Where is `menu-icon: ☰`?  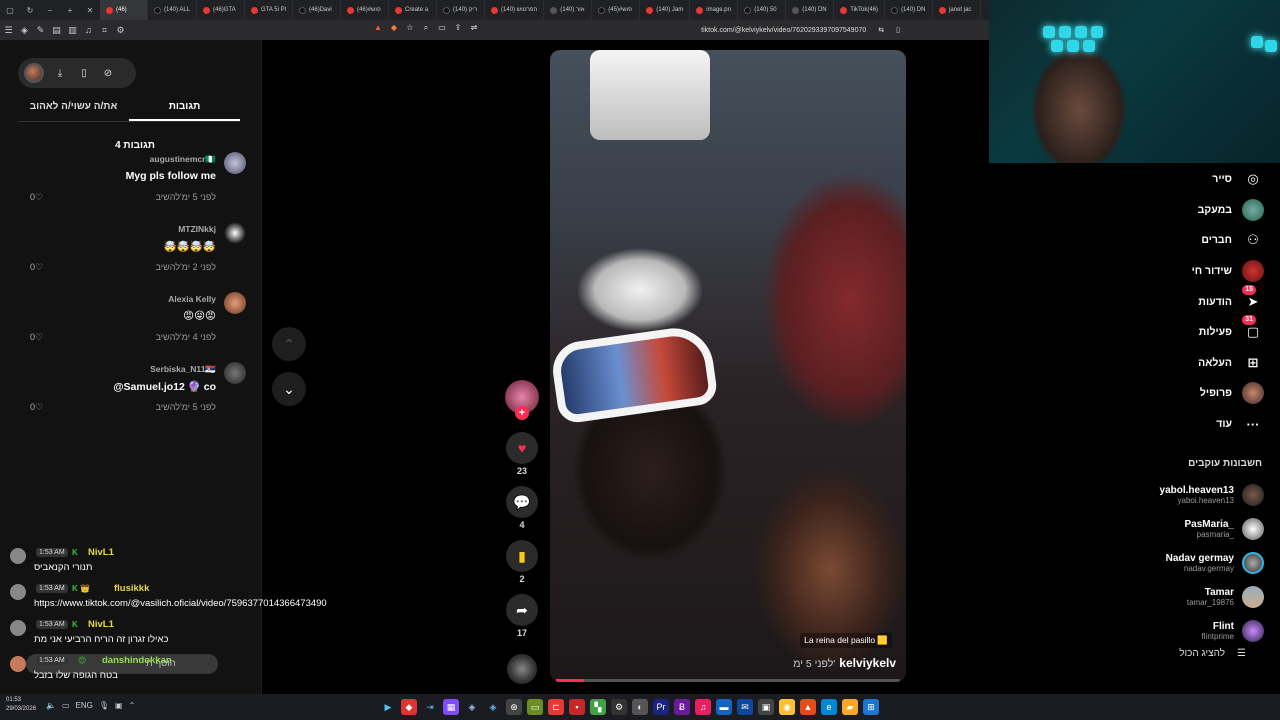 menu-icon: ☰ is located at coordinates (8, 30).